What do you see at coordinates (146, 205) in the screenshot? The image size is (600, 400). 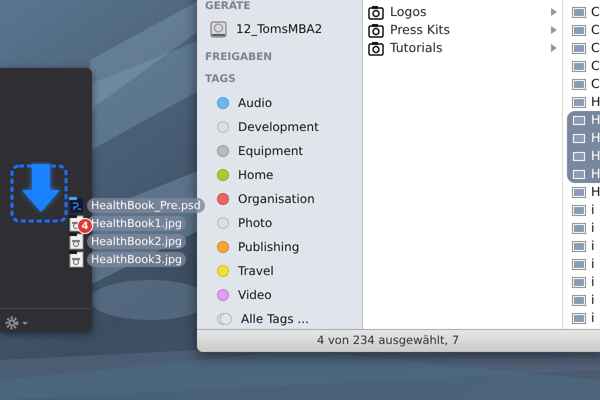 I see `file-name-label: HealthBook_Pre.psd` at bounding box center [146, 205].